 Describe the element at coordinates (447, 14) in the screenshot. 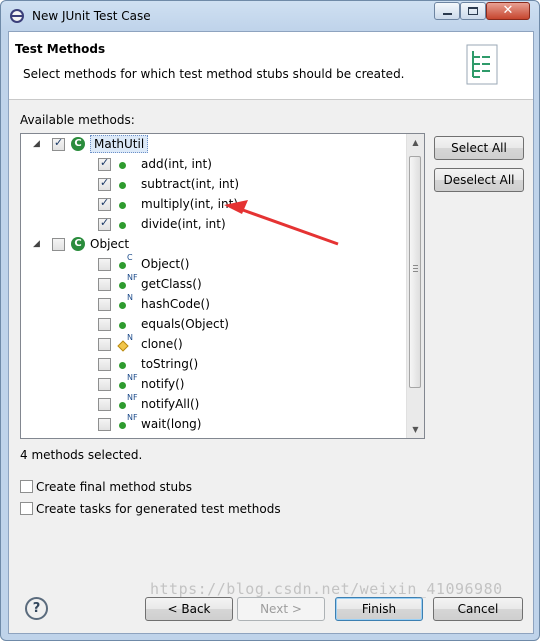

I see `minimize-icon` at that location.